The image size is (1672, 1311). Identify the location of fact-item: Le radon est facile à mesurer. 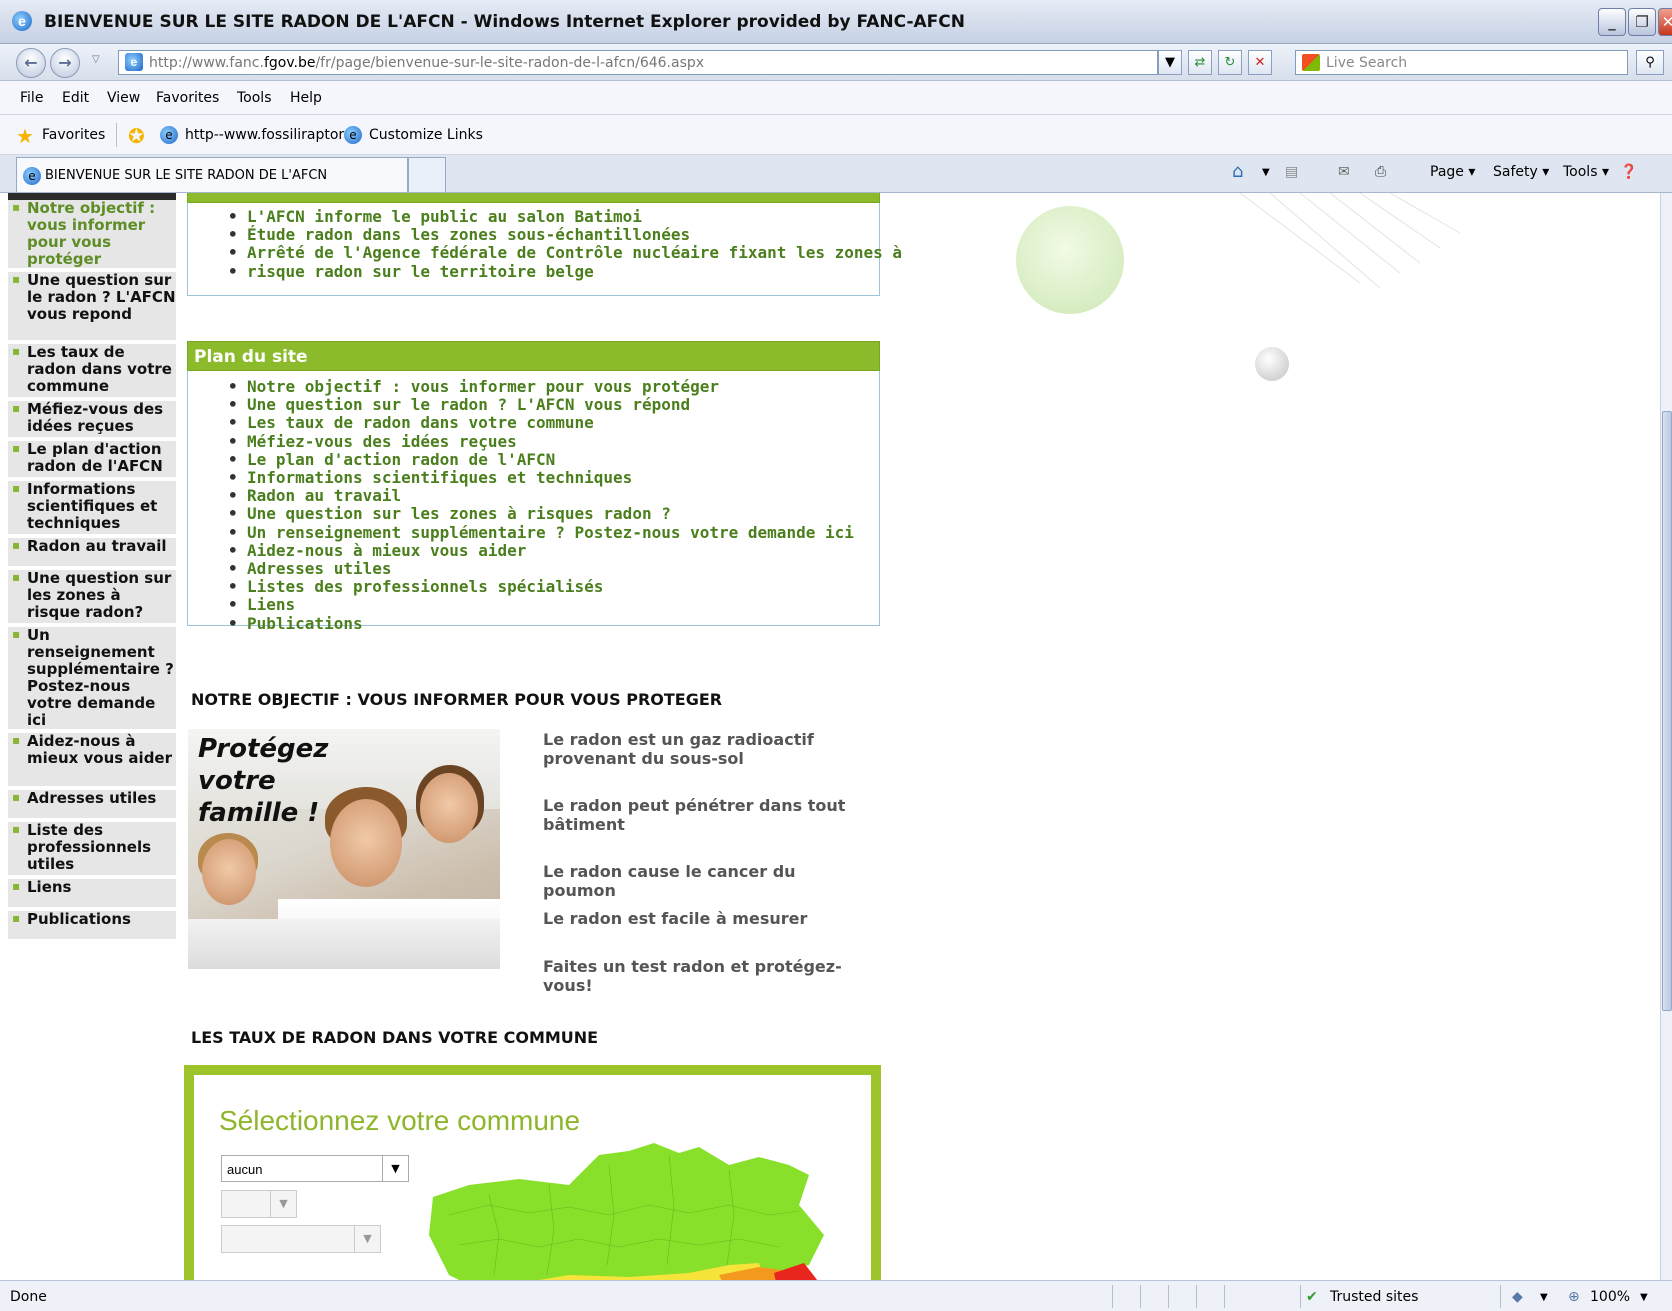
(703, 918).